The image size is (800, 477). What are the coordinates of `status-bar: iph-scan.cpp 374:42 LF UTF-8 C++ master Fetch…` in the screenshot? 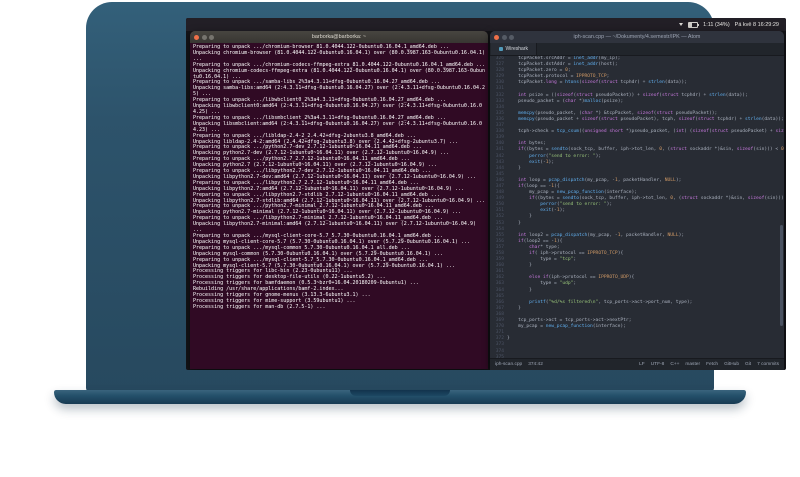 It's located at (637, 364).